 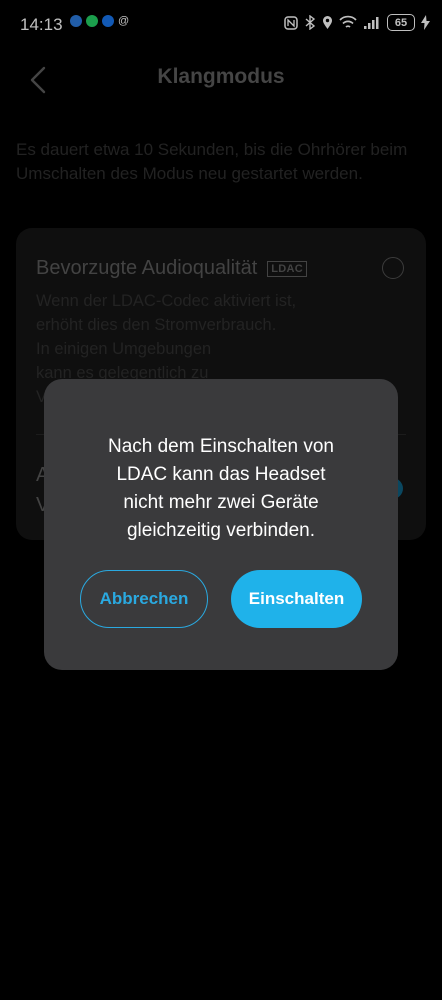 What do you see at coordinates (144, 599) in the screenshot?
I see `cancel-button: Abbrechen` at bounding box center [144, 599].